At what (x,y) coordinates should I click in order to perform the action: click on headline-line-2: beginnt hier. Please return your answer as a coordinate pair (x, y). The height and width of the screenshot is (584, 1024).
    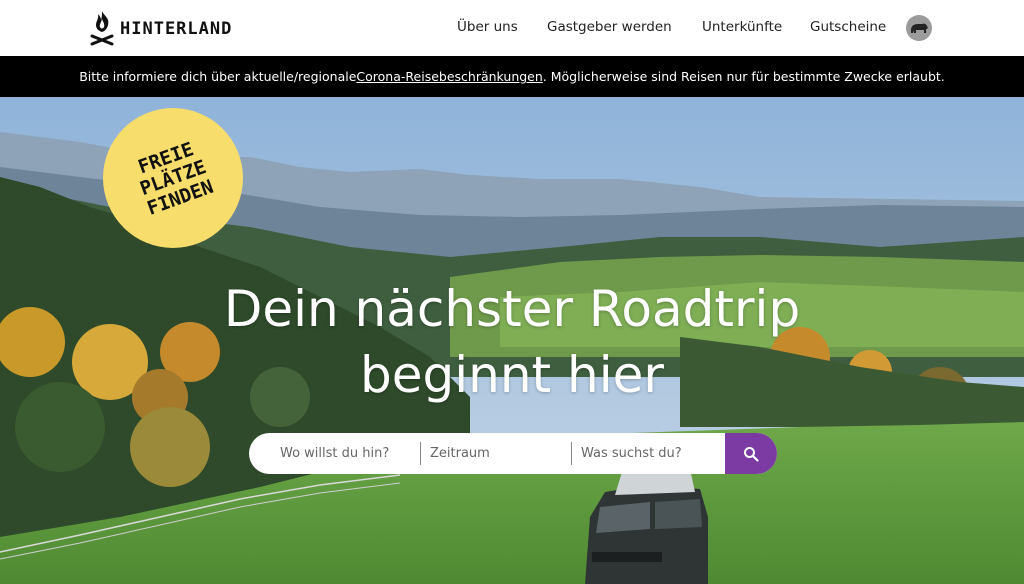
    Looking at the image, I should click on (512, 375).